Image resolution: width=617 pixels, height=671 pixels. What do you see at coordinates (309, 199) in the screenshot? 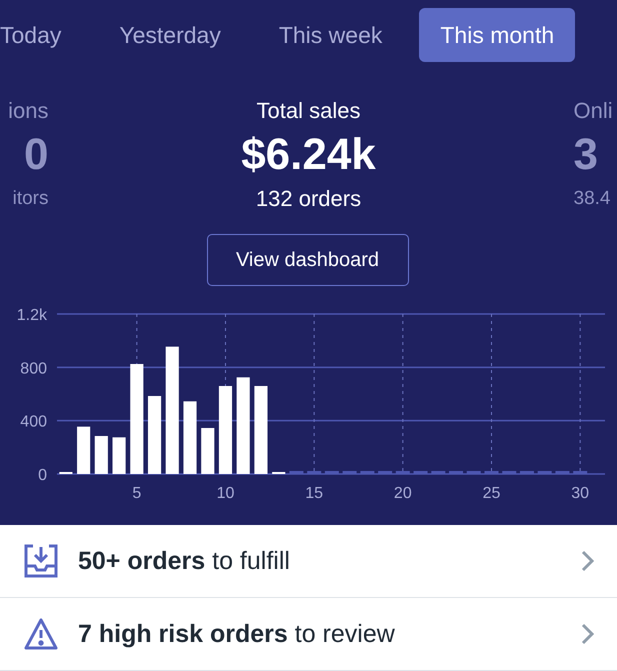
I see `stat-subtext: 132 orders` at bounding box center [309, 199].